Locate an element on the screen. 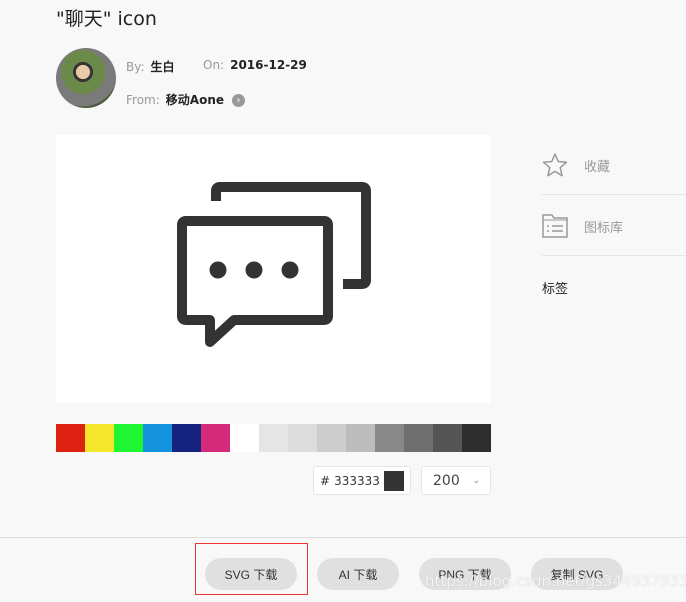 Image resolution: width=686 pixels, height=602 pixels. chat-bubbles-icon is located at coordinates (274, 264).